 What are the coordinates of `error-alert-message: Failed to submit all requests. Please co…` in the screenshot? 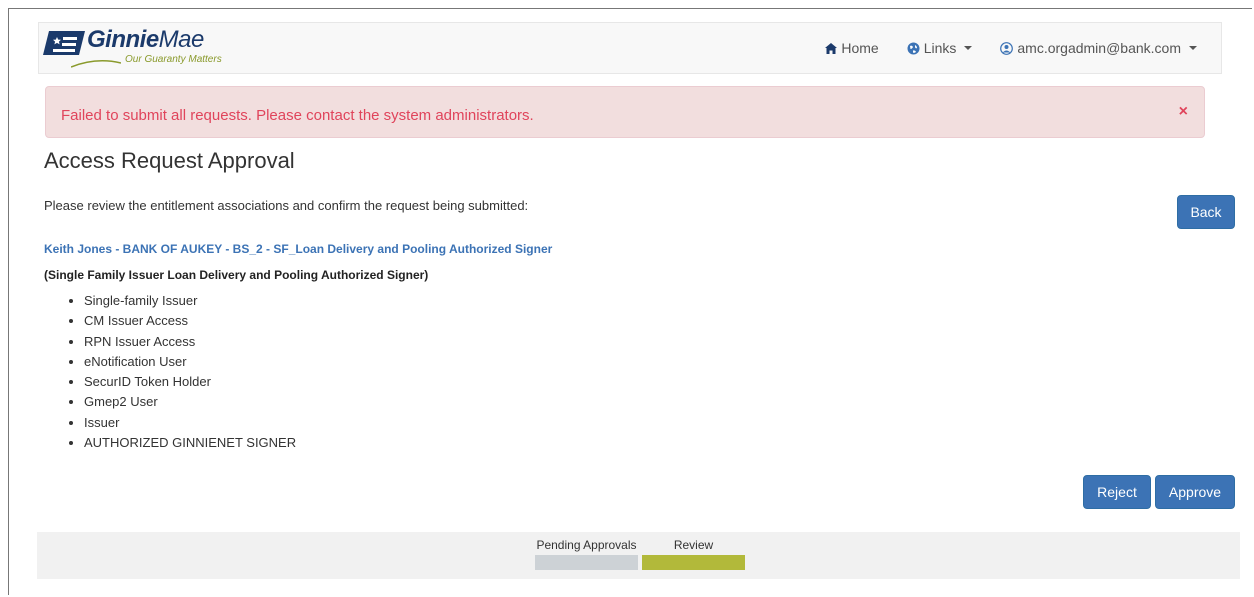 It's located at (297, 115).